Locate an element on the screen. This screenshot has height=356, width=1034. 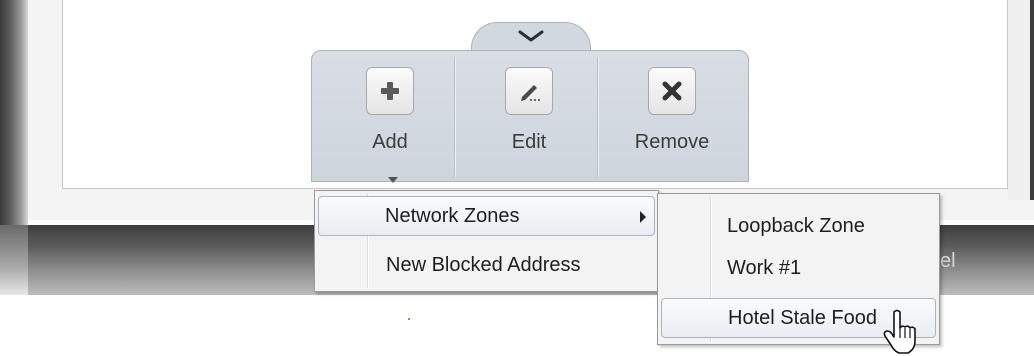
bottom-fade is located at coordinates (14, 260).